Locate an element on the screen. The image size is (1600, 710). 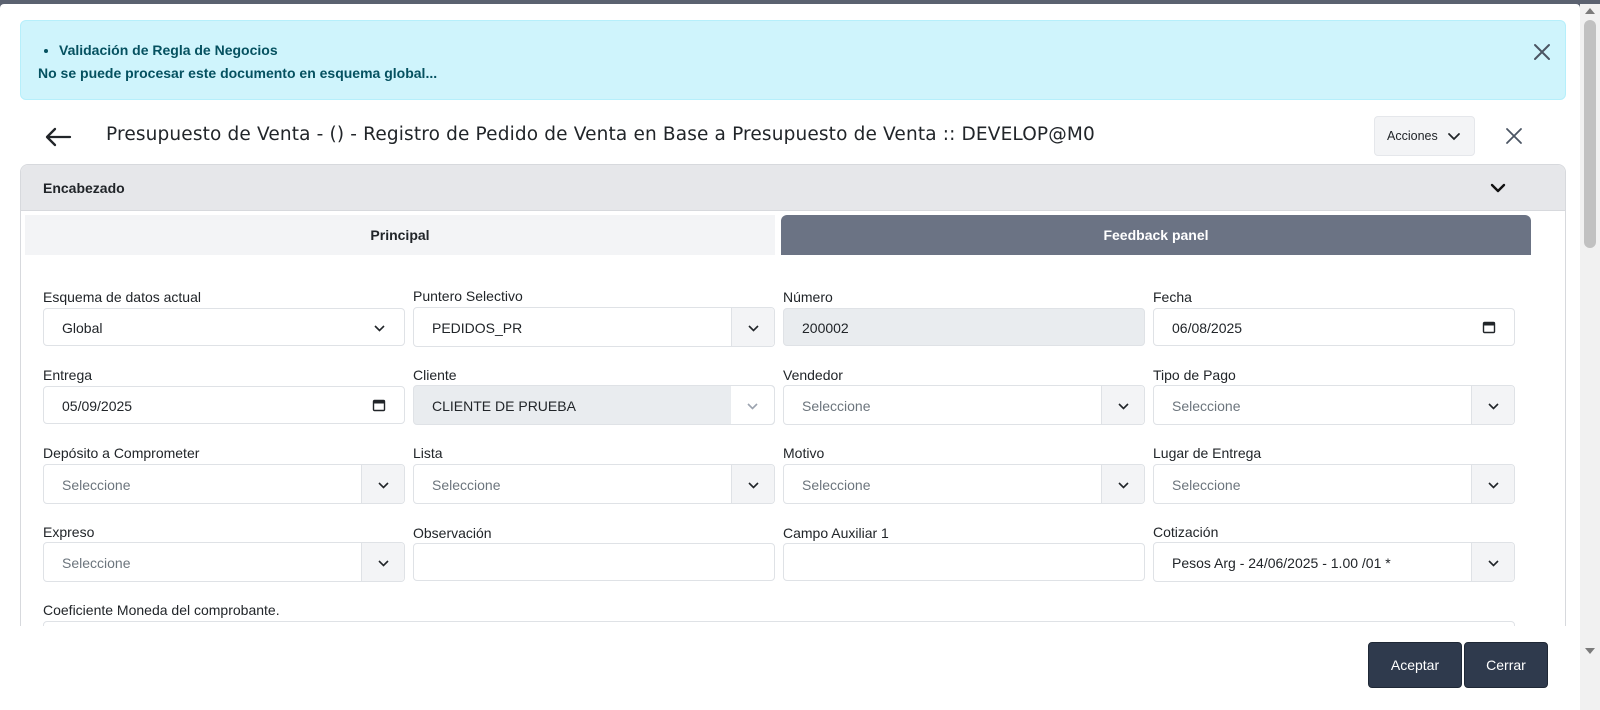
esquema-select: Global is located at coordinates (224, 327).